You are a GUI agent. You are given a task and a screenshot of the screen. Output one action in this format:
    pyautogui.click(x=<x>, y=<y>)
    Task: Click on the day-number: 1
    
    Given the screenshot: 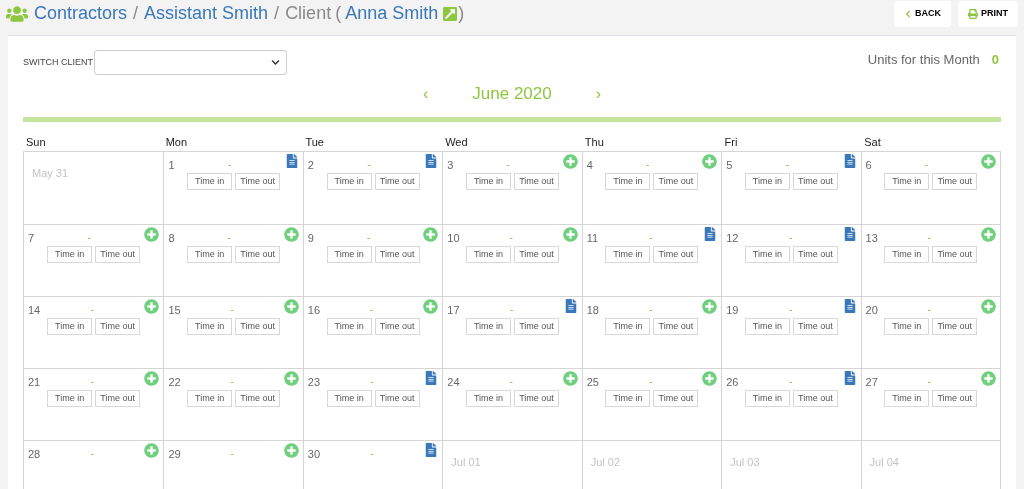 What is the action you would take?
    pyautogui.click(x=171, y=165)
    